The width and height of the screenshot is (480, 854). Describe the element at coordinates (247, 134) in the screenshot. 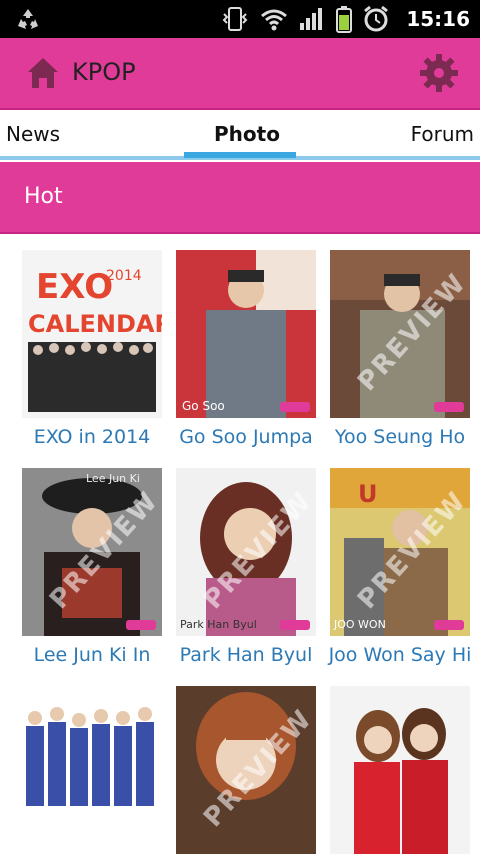

I see `tab-photo: Photo` at that location.